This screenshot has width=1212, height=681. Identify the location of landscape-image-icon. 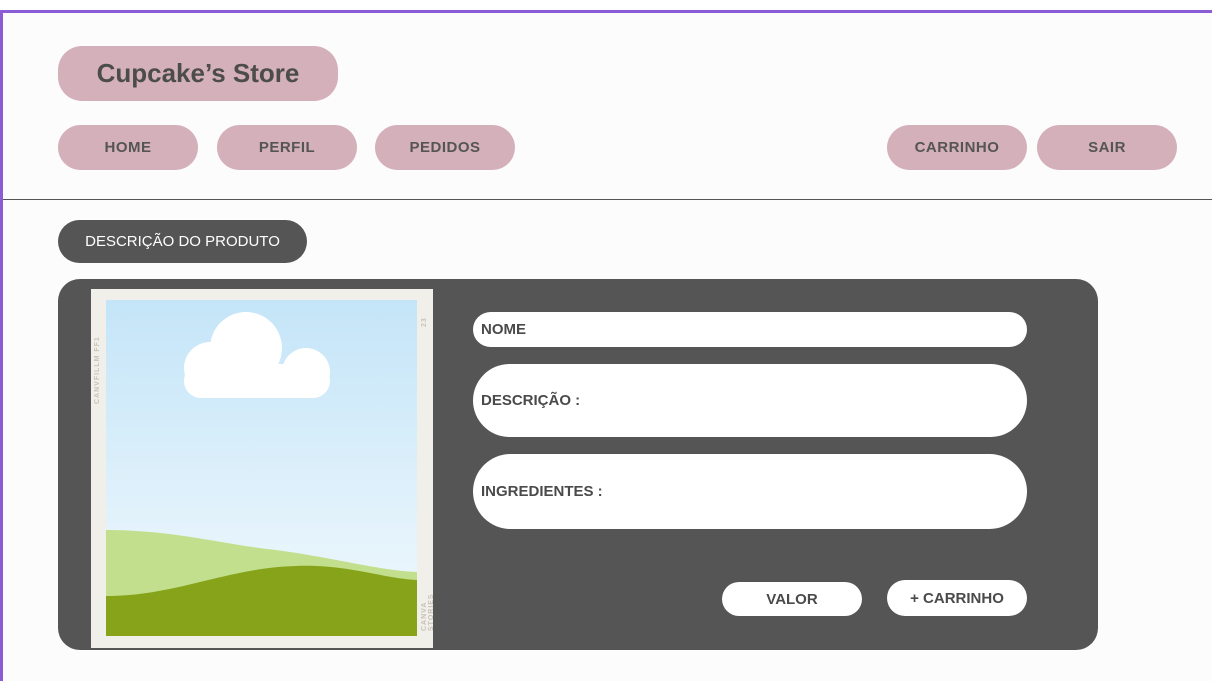
(261, 468).